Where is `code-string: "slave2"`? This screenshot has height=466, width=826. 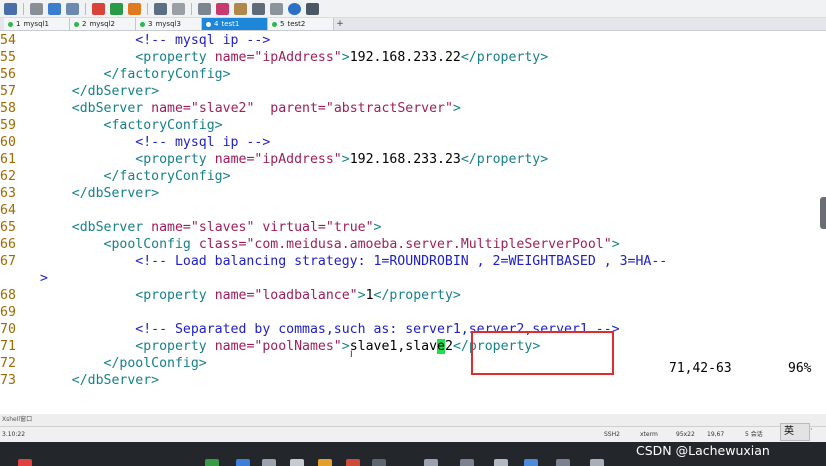
code-string: "slave2" is located at coordinates (222, 108).